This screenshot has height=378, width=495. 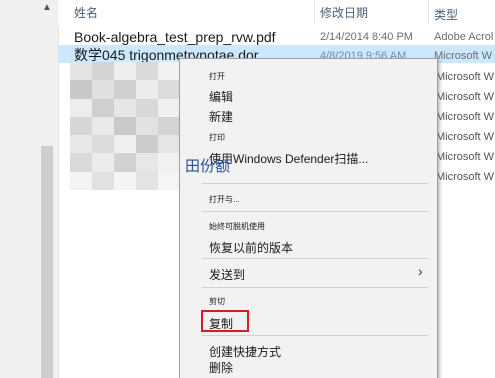 I want to click on column-header-date: 修改日期, so click(x=344, y=12).